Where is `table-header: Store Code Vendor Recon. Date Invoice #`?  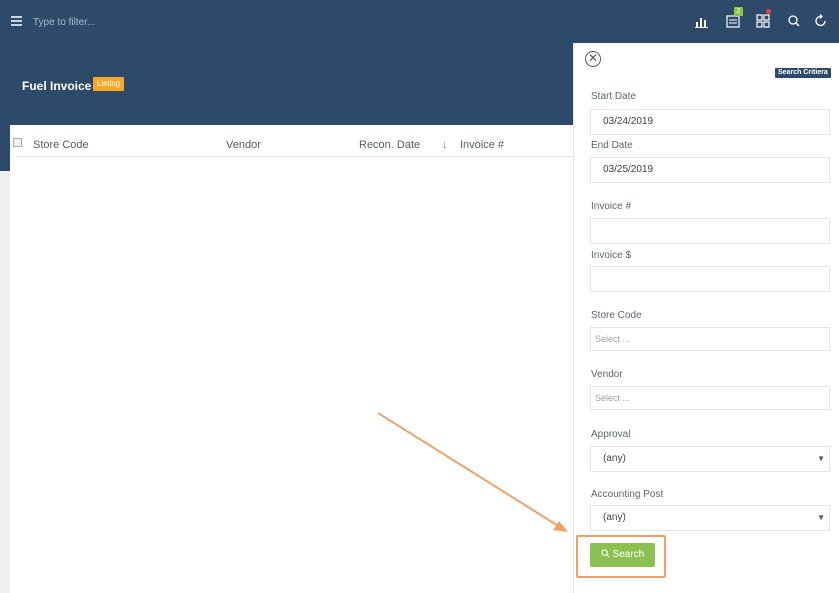
table-header: Store Code Vendor Recon. Date Invoice # is located at coordinates (295, 146).